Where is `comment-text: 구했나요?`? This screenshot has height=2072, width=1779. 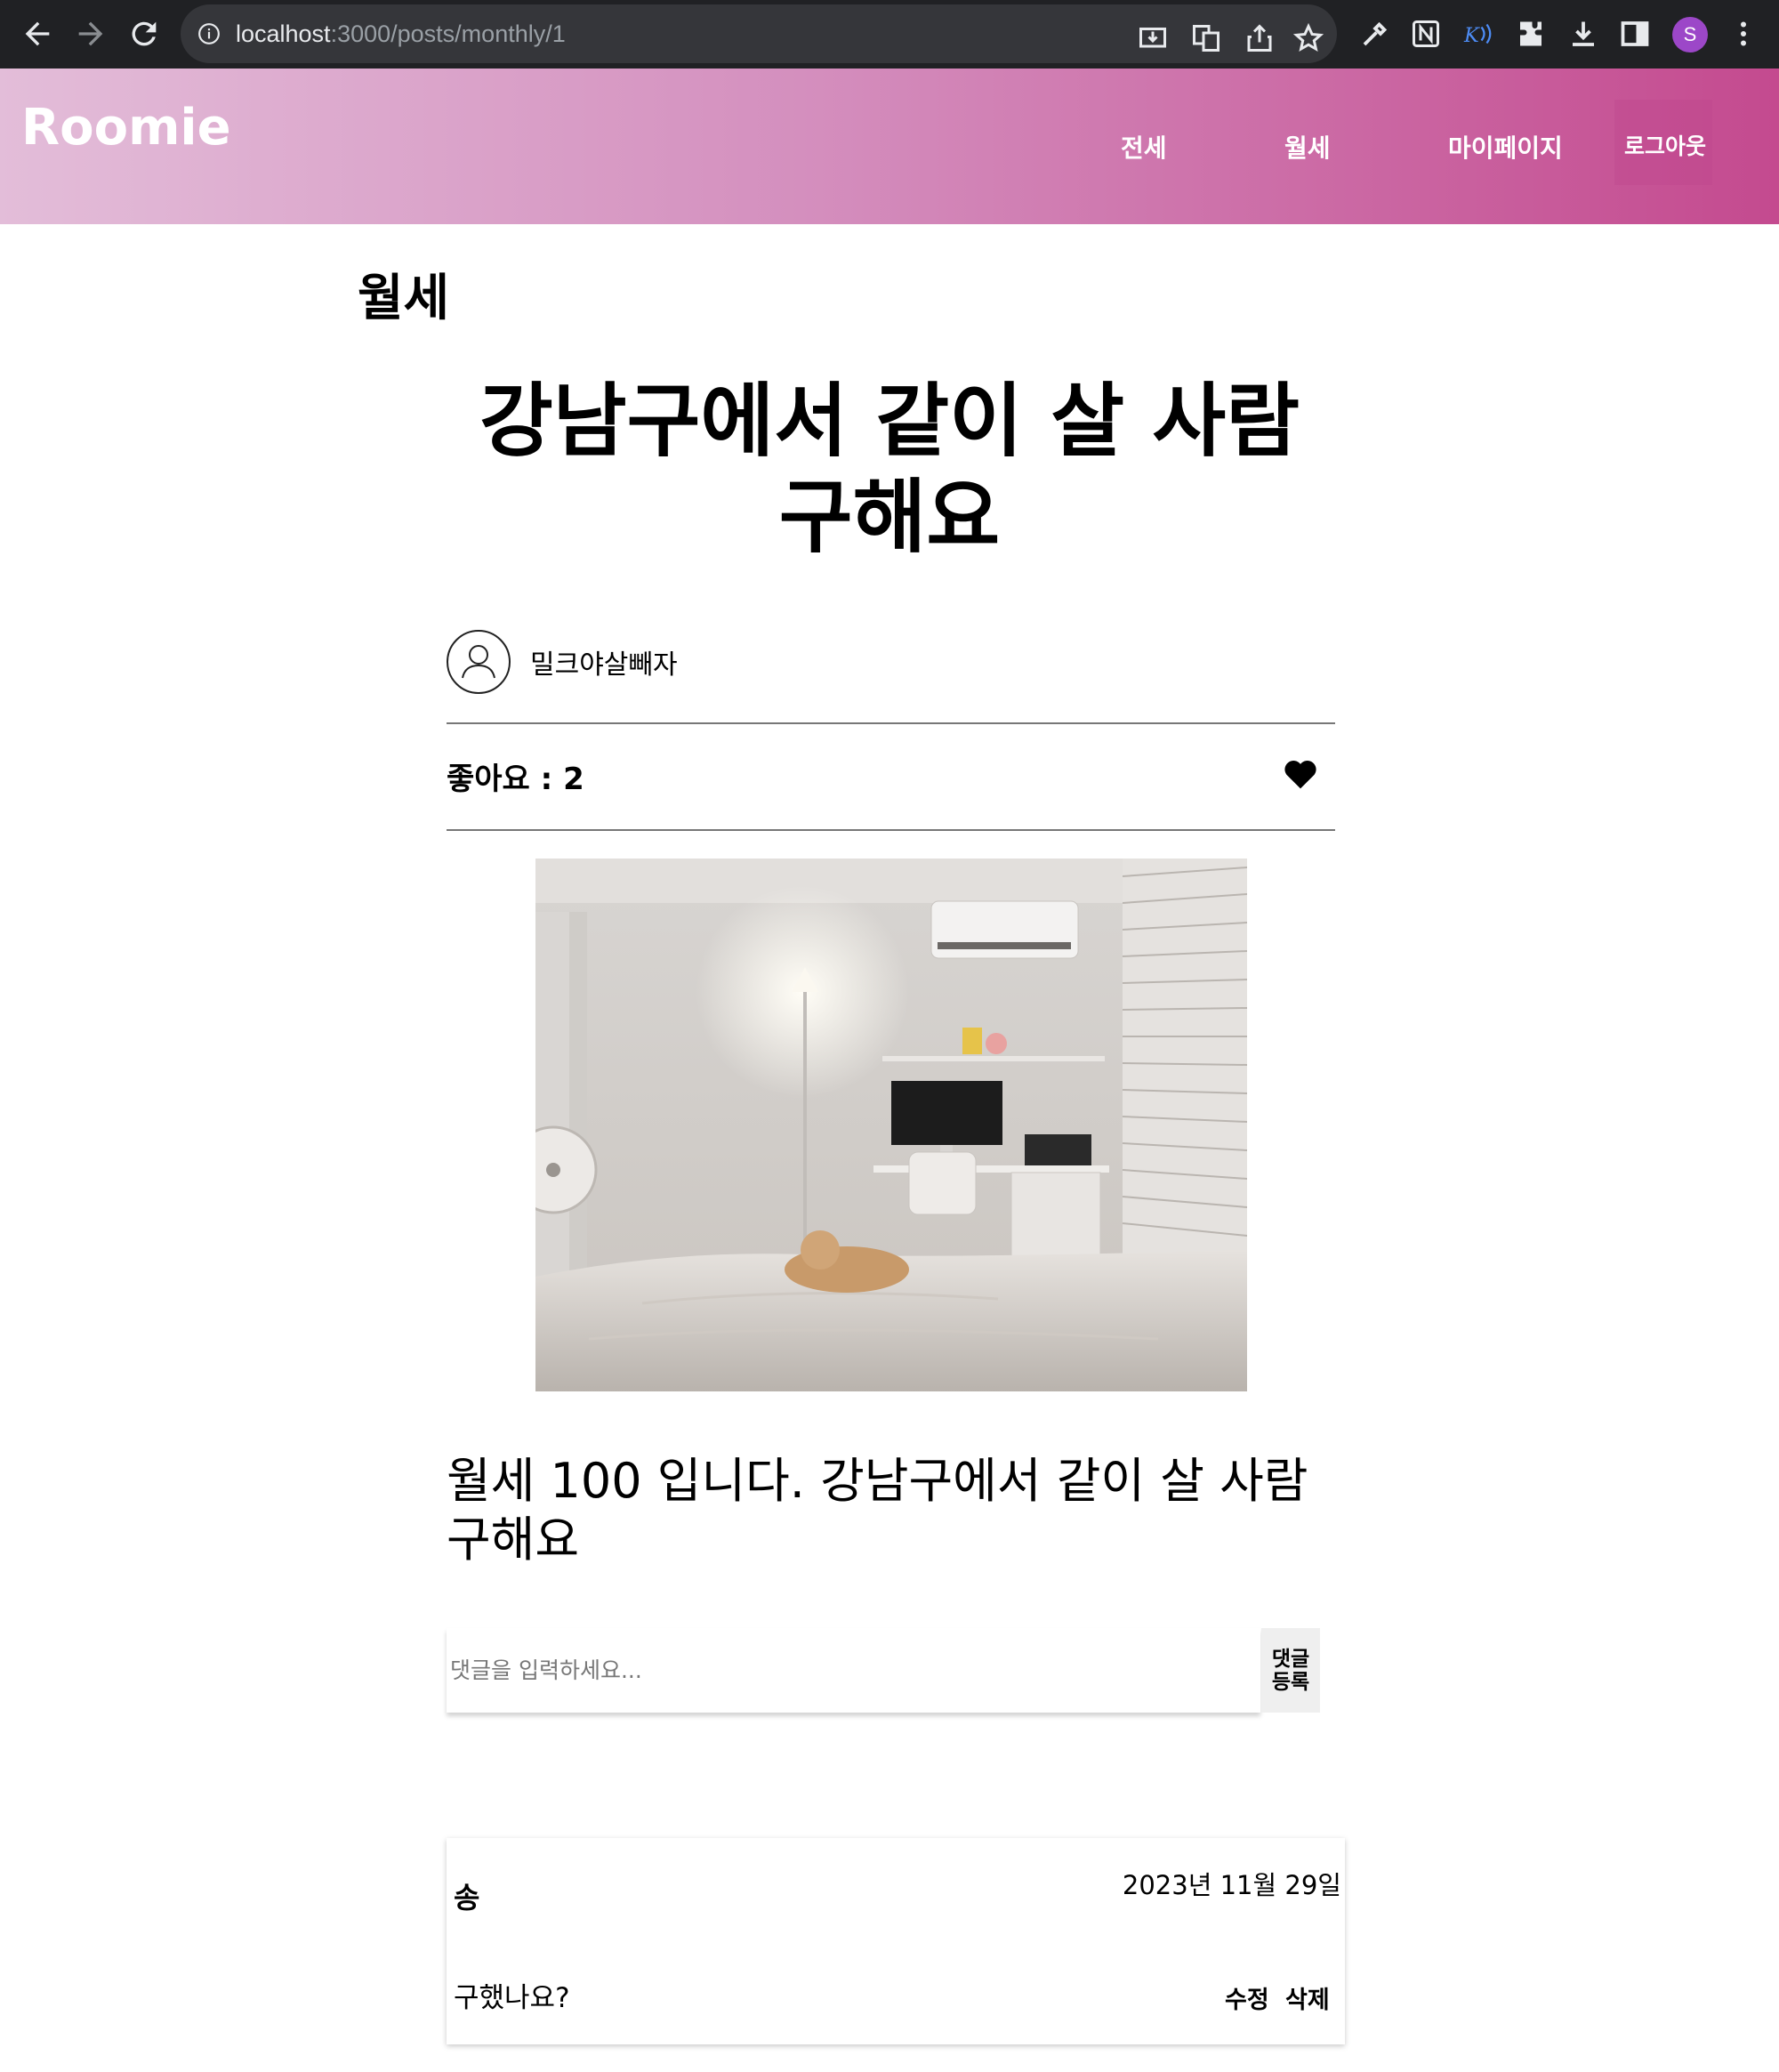 comment-text: 구했나요? is located at coordinates (512, 1998).